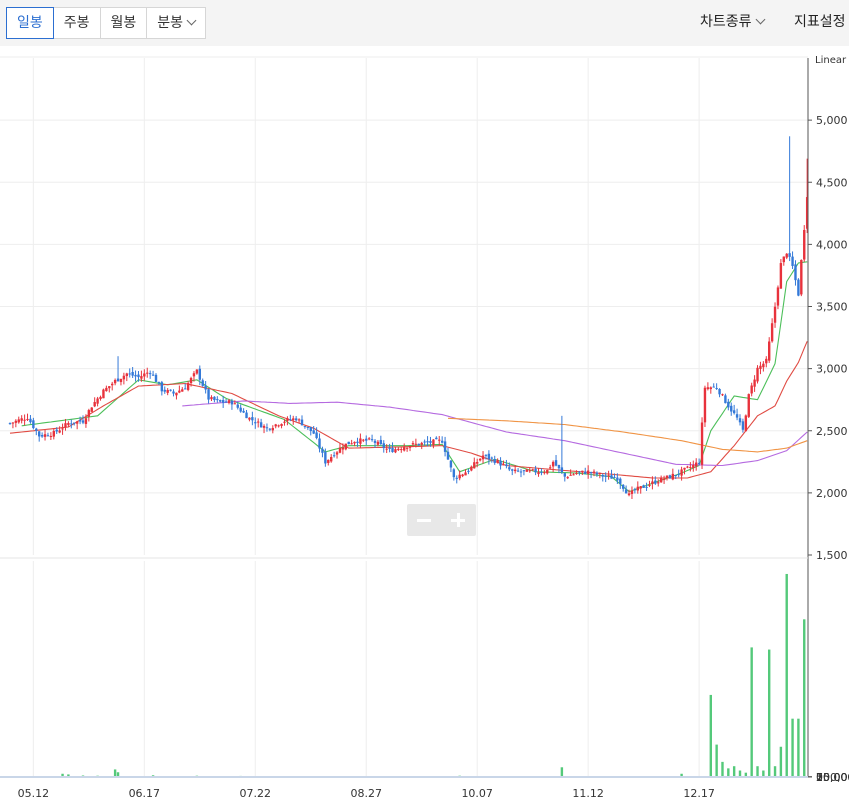 The width and height of the screenshot is (849, 804). Describe the element at coordinates (627, 435) in the screenshot. I see `ma-line-ma120` at that location.